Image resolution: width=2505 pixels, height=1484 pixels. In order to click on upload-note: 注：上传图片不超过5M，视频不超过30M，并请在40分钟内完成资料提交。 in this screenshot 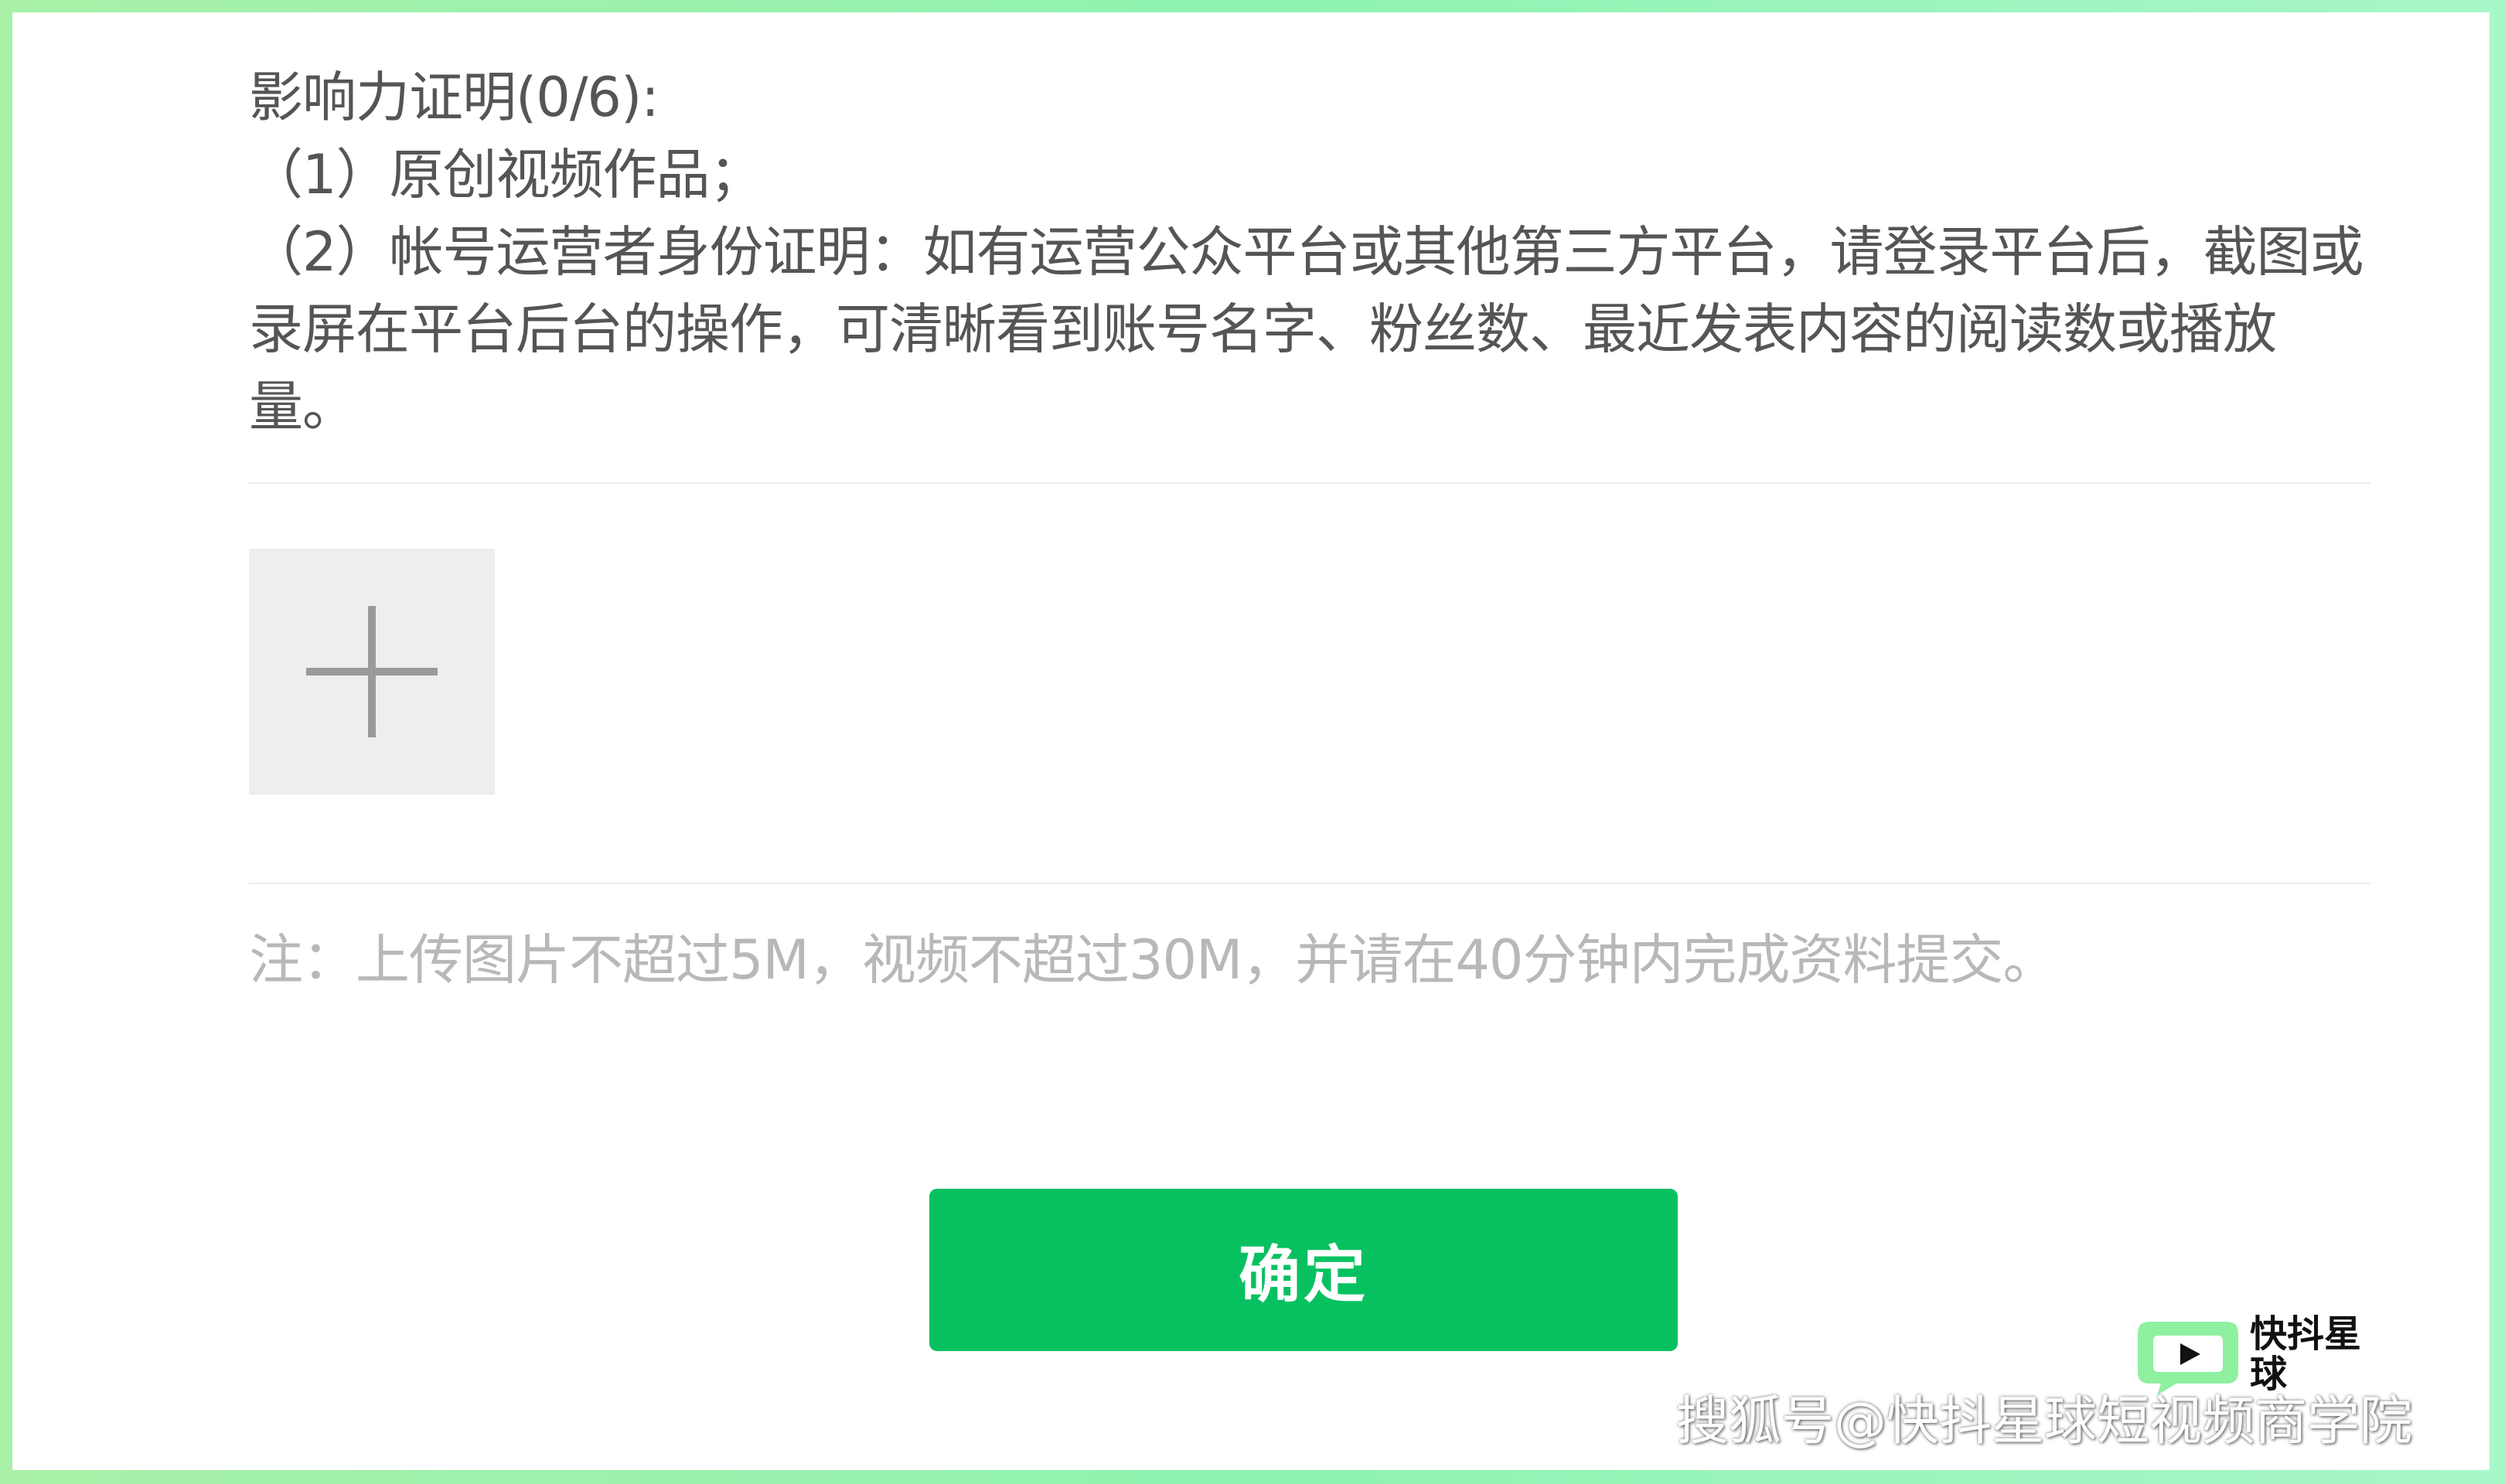, I will do `click(1153, 960)`.